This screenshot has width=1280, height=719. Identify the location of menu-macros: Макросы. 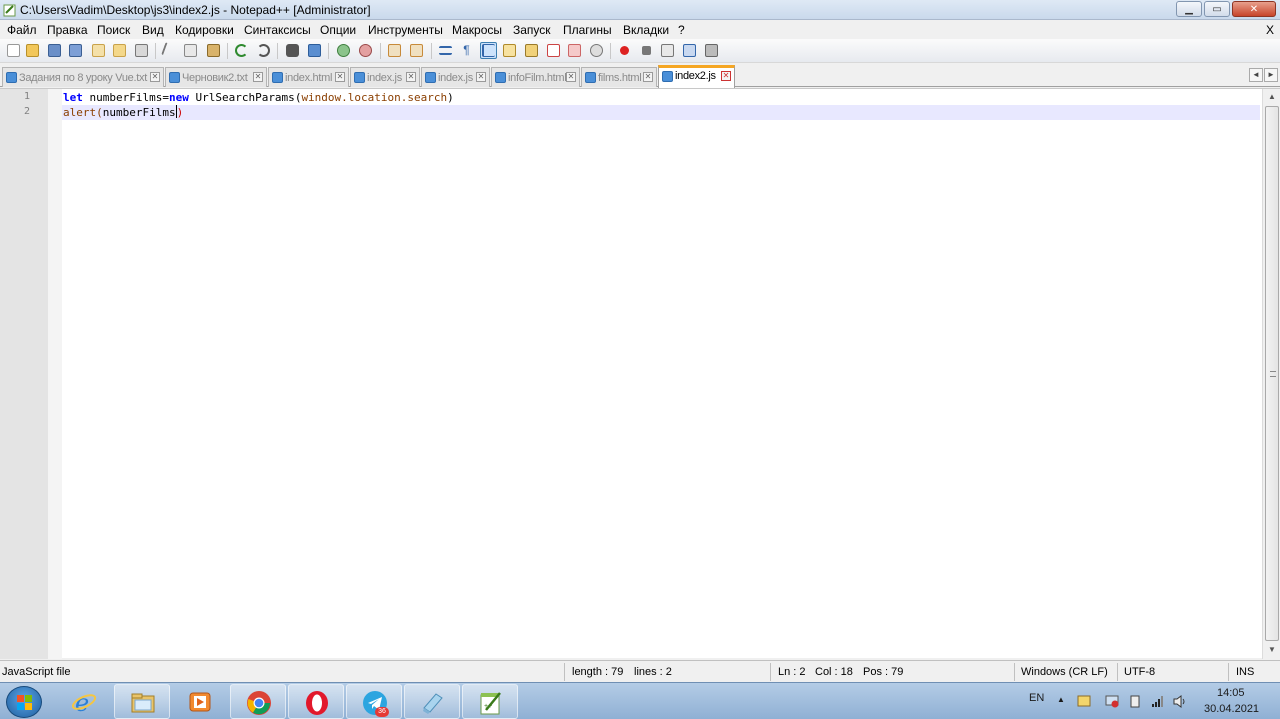
(477, 30).